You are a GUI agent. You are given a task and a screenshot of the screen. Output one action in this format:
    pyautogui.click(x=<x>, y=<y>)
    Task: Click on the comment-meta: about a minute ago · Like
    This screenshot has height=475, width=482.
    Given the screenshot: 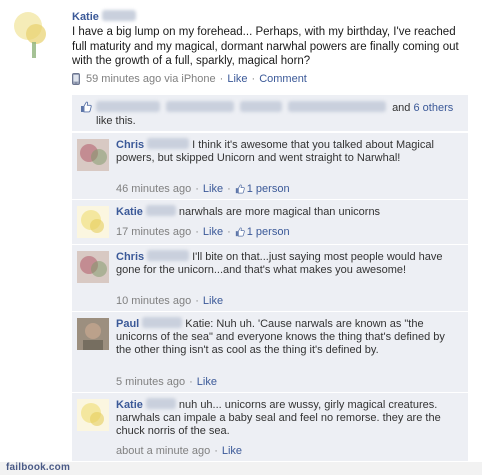 What is the action you would take?
    pyautogui.click(x=179, y=451)
    